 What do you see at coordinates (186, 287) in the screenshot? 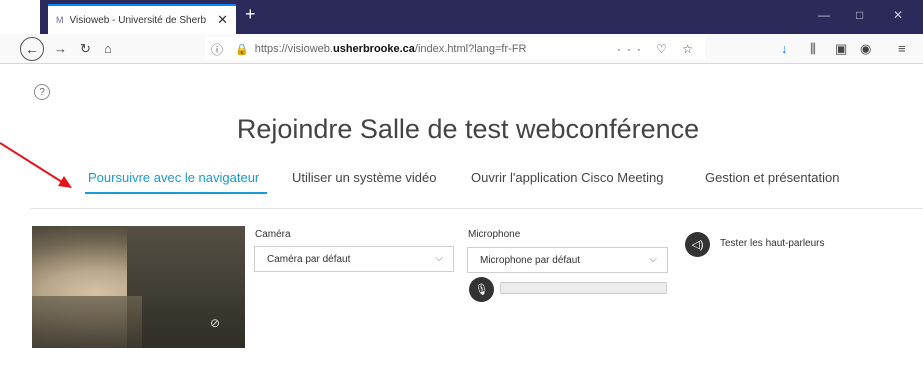
I see `preview-shadow` at bounding box center [186, 287].